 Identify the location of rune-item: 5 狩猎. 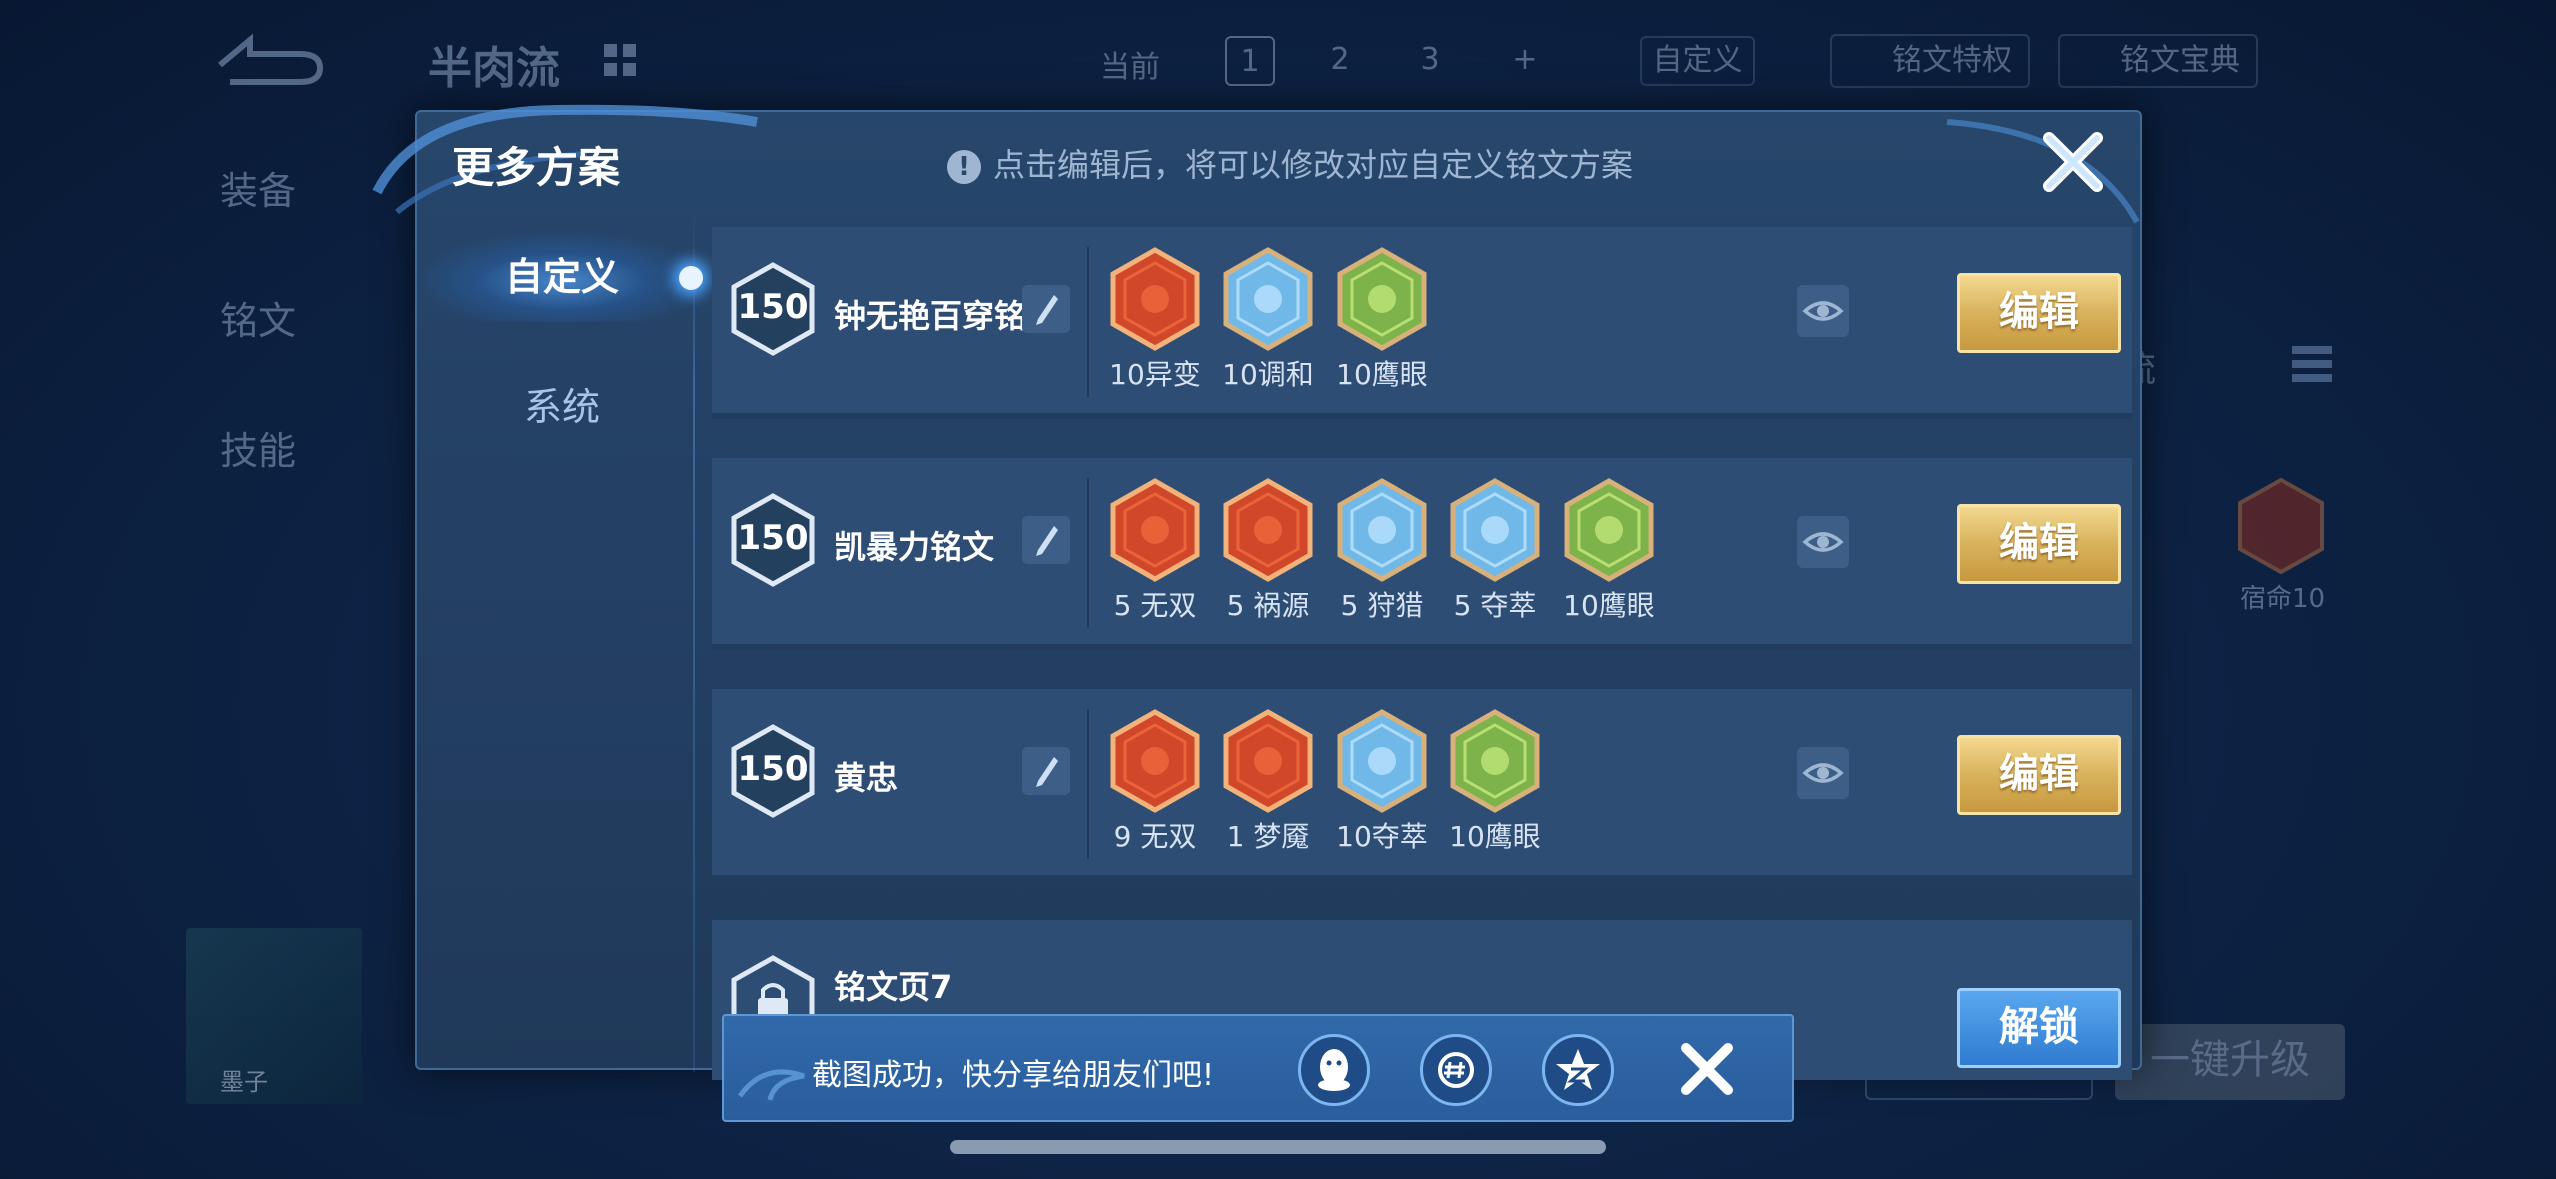
(1382, 551).